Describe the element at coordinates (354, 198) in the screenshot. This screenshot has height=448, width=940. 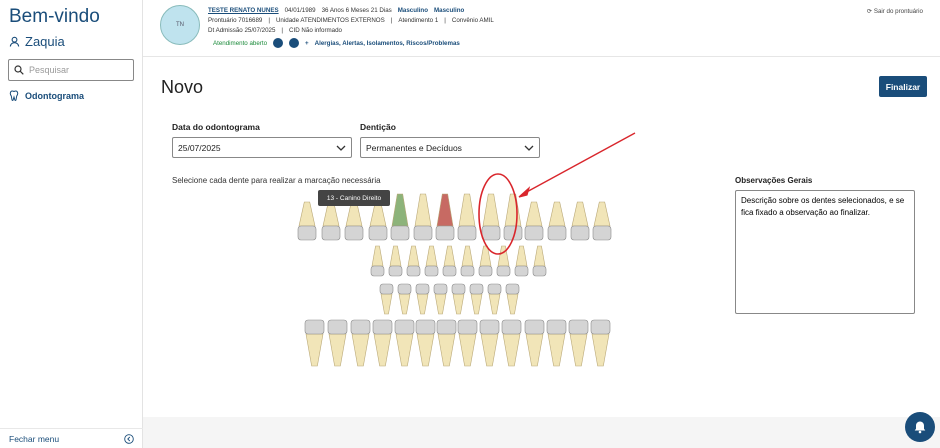
I see `tooth-tooltip: 13 - Canino Direito` at that location.